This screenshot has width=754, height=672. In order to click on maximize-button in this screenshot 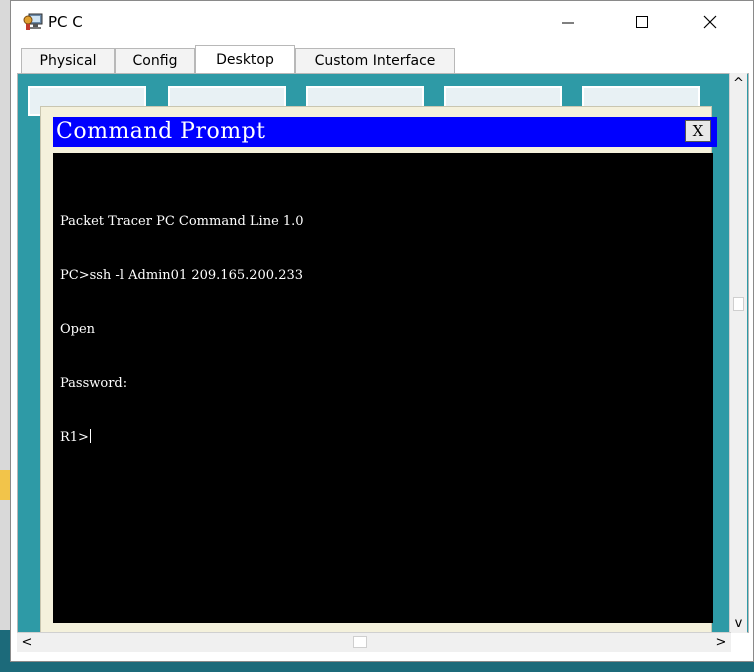, I will do `click(642, 22)`.